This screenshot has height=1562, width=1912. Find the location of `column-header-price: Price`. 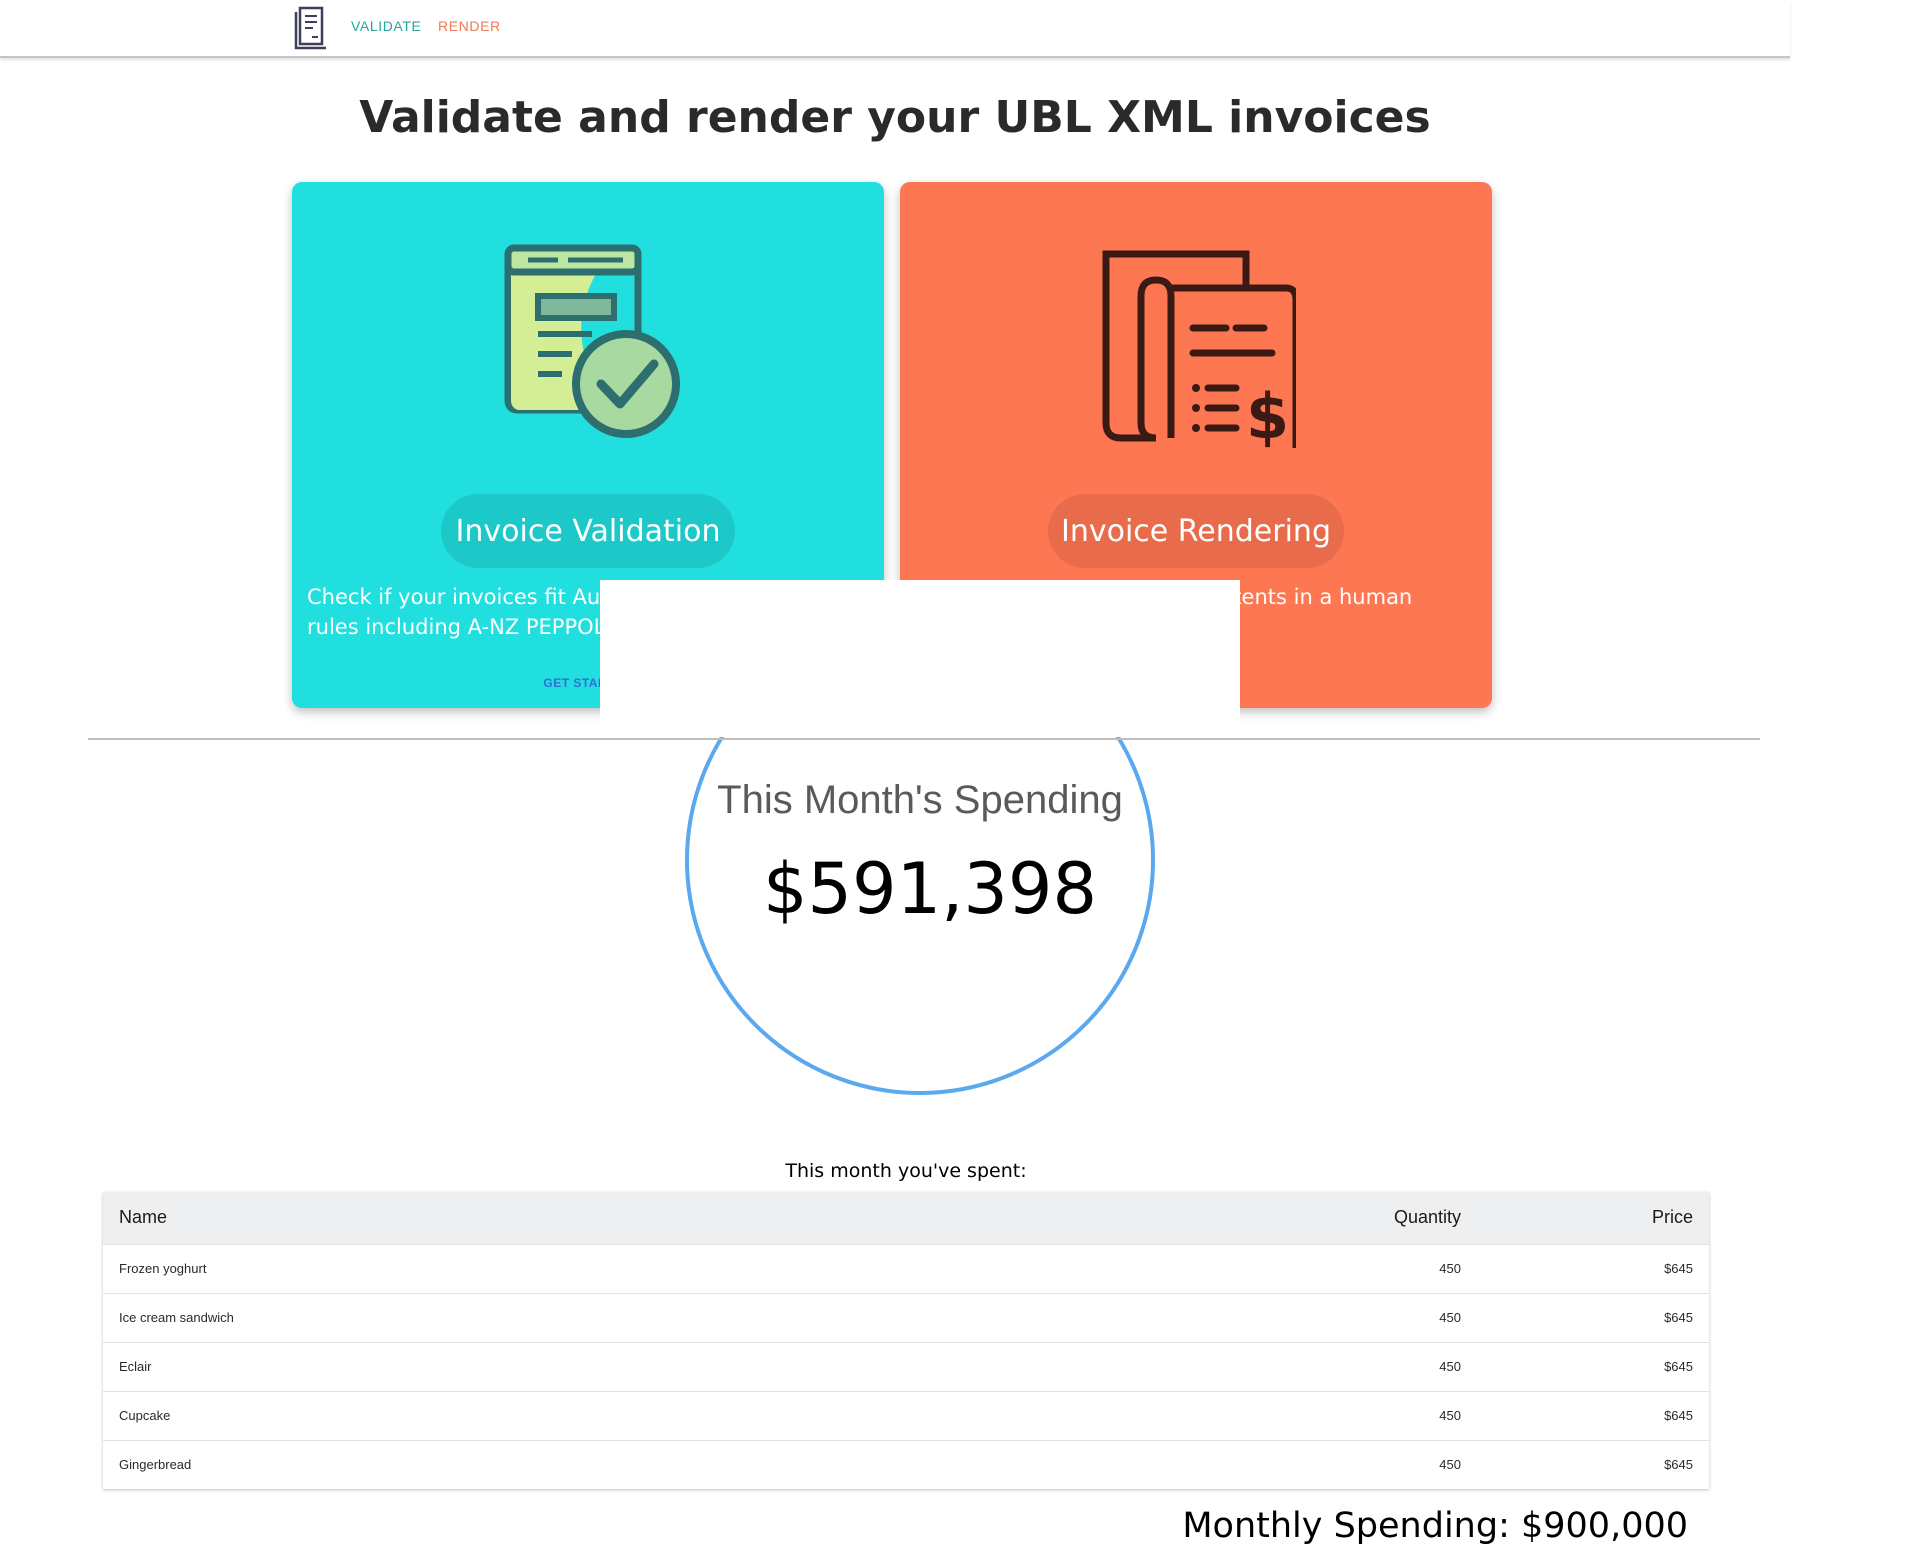

column-header-price: Price is located at coordinates (1593, 1218).